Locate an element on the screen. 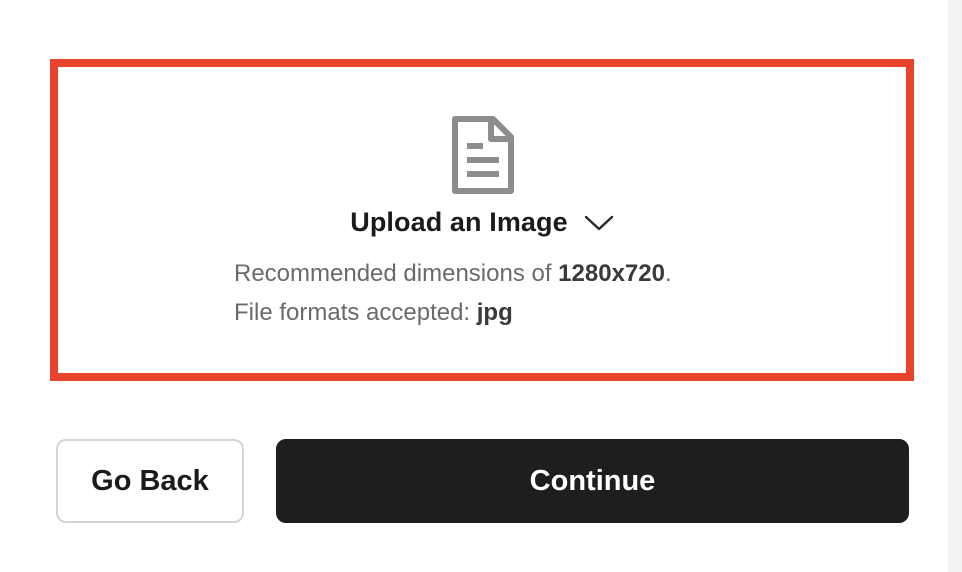 The height and width of the screenshot is (572, 962). document-icon is located at coordinates (483, 155).